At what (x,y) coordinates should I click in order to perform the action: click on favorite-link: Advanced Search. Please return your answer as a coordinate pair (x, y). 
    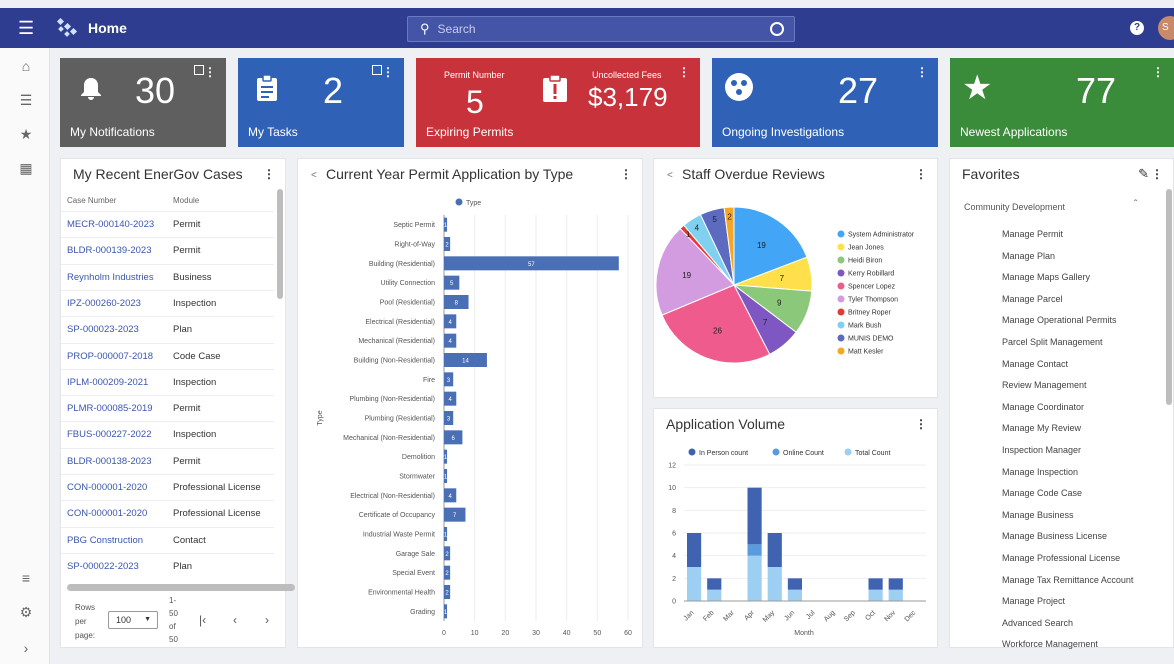
    Looking at the image, I should click on (1037, 623).